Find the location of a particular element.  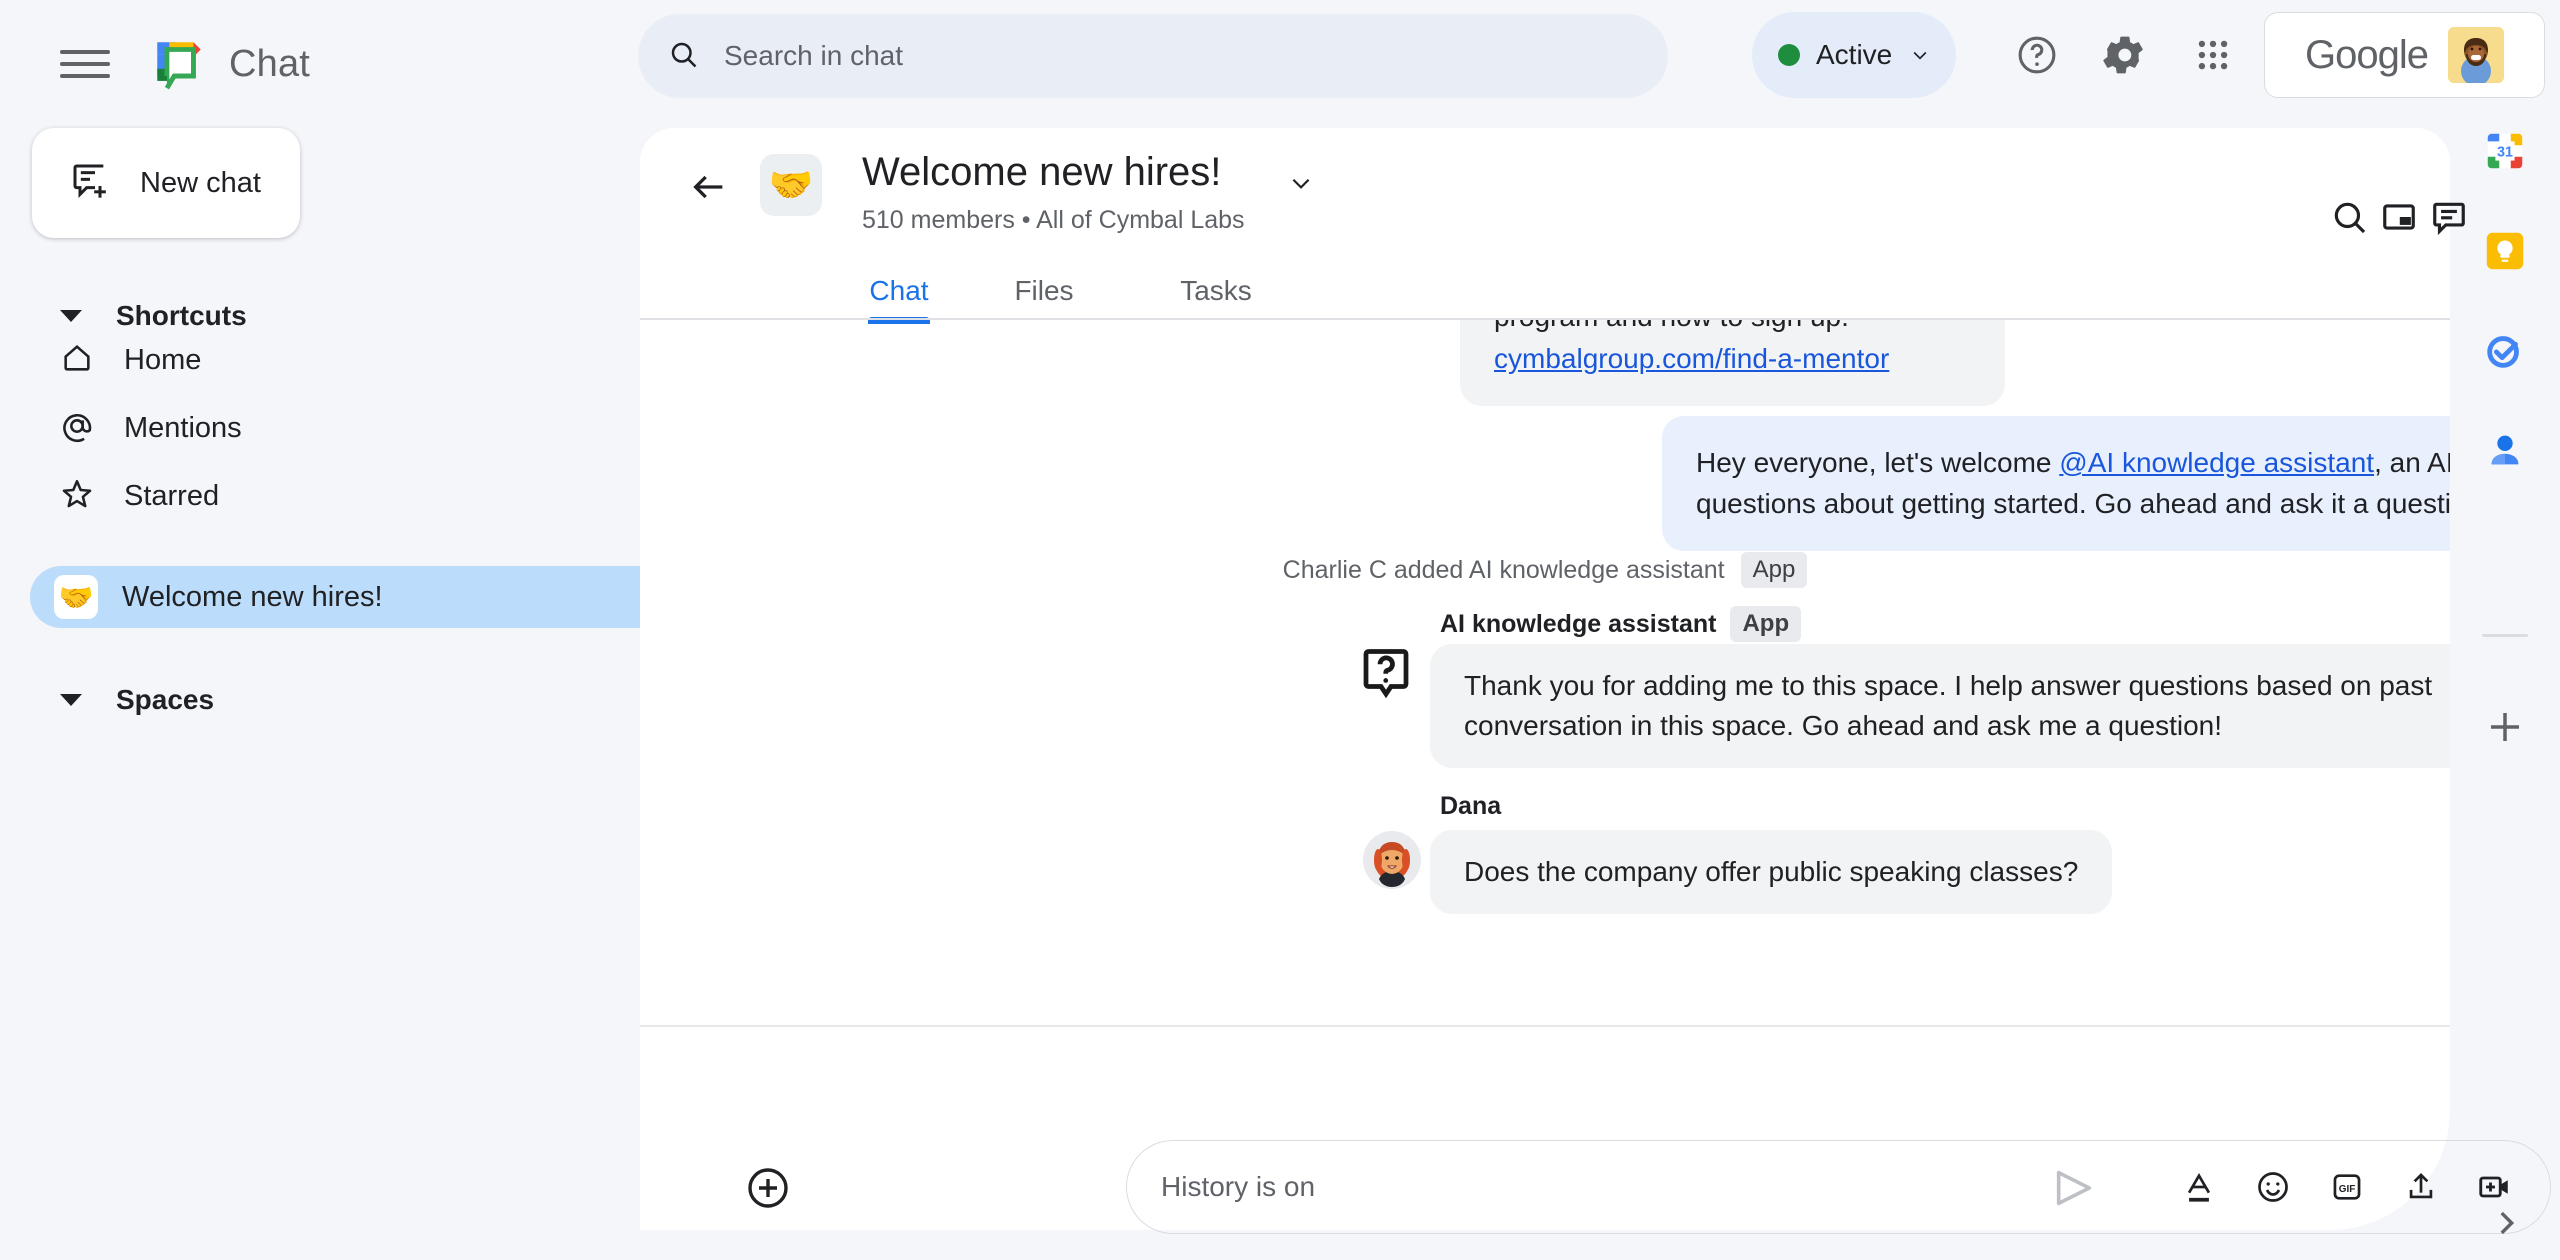

conversation-tabs: Chat Files Tasks is located at coordinates (1071, 291).